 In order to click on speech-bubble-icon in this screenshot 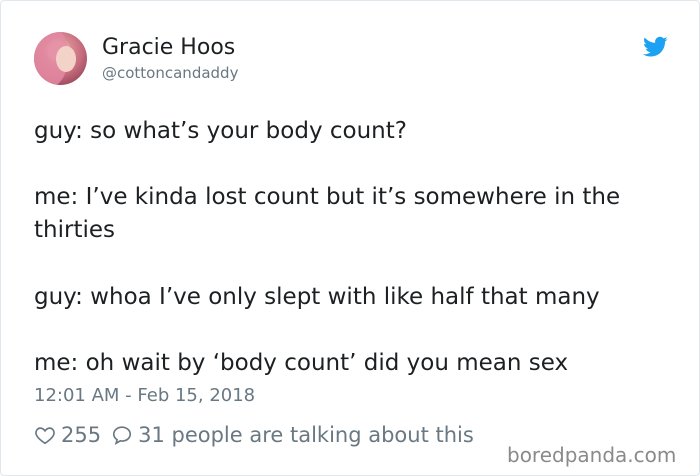, I will do `click(122, 435)`.